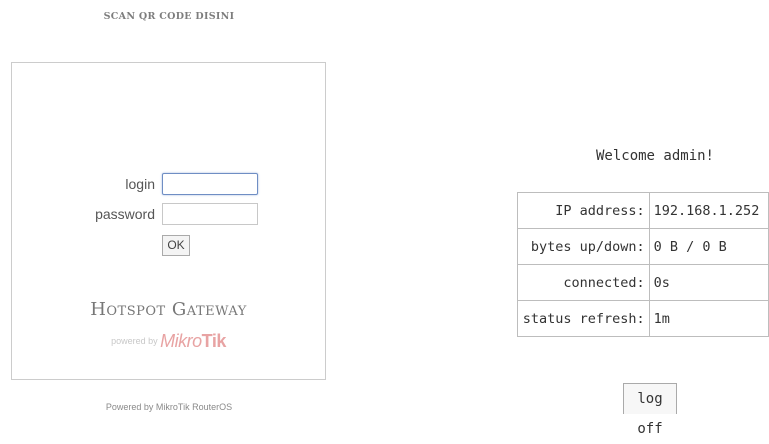  Describe the element at coordinates (654, 156) in the screenshot. I see `welcome-text: Welcome admin!` at that location.